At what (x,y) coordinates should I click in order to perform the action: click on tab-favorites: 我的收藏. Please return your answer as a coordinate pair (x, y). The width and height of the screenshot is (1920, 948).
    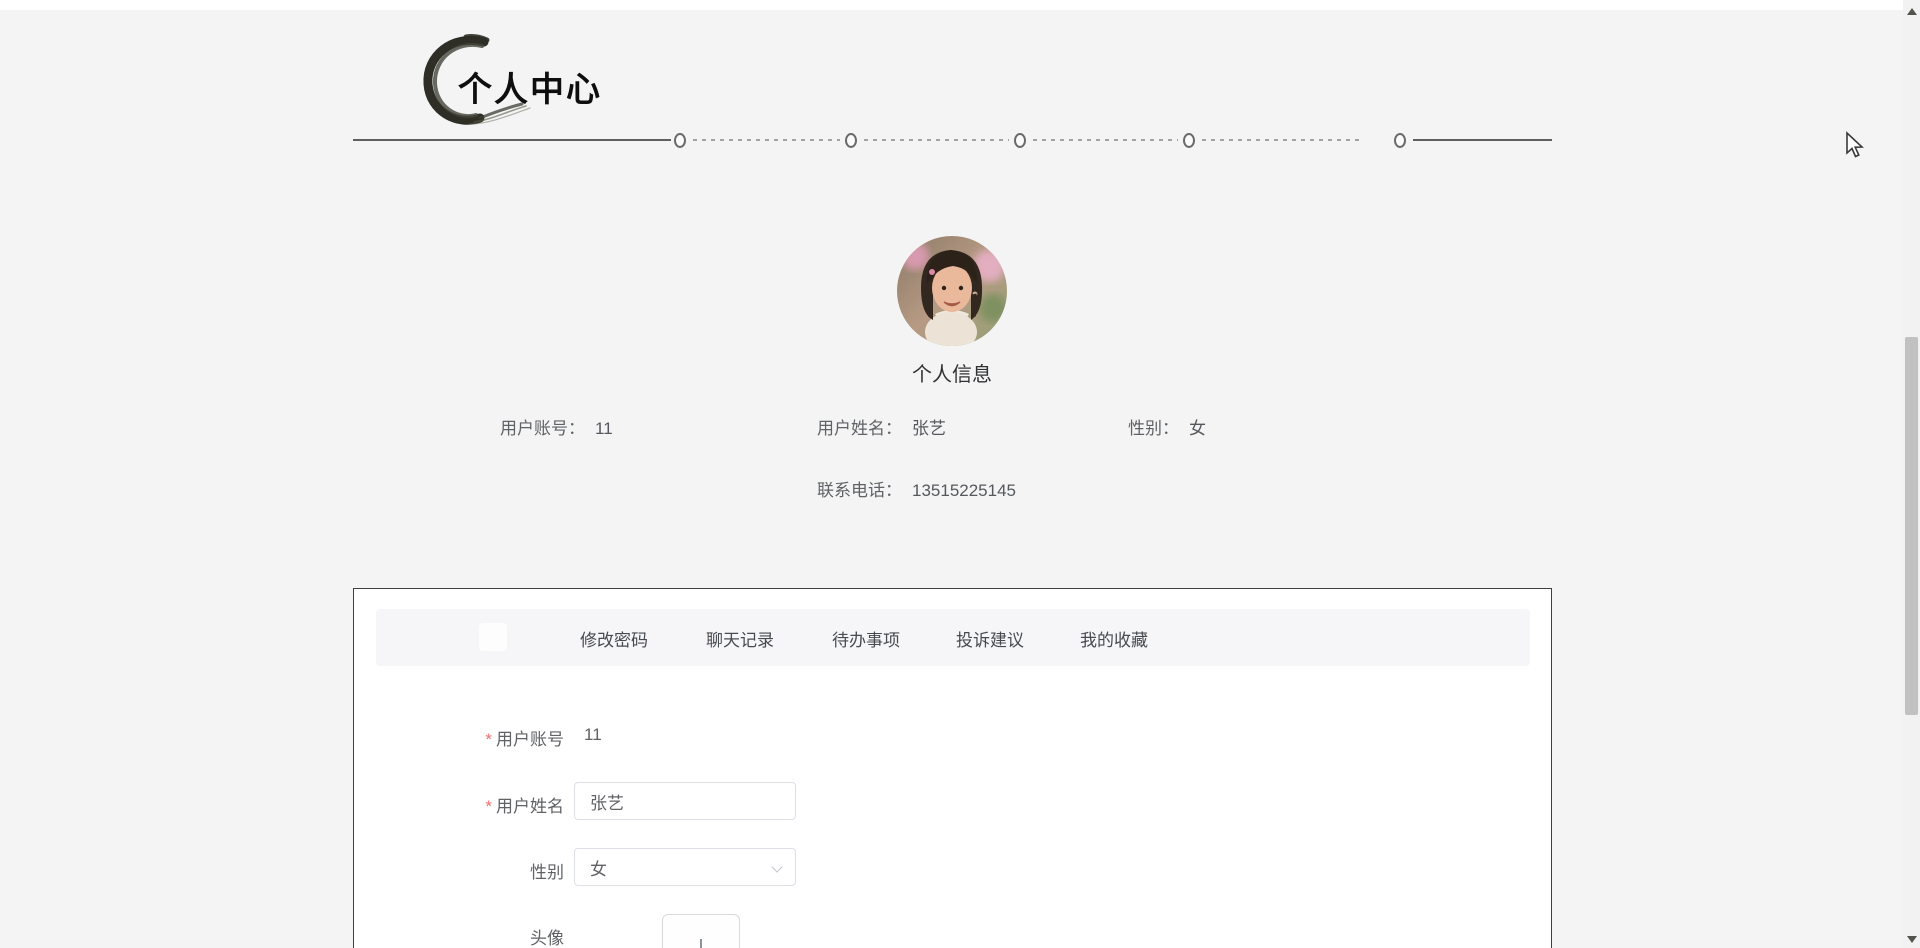
    Looking at the image, I should click on (1114, 638).